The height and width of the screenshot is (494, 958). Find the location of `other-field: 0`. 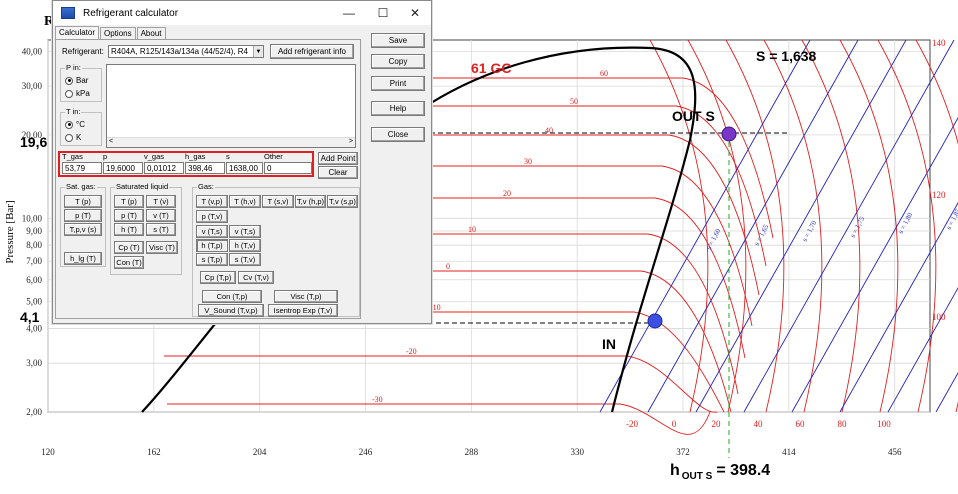

other-field: 0 is located at coordinates (288, 168).